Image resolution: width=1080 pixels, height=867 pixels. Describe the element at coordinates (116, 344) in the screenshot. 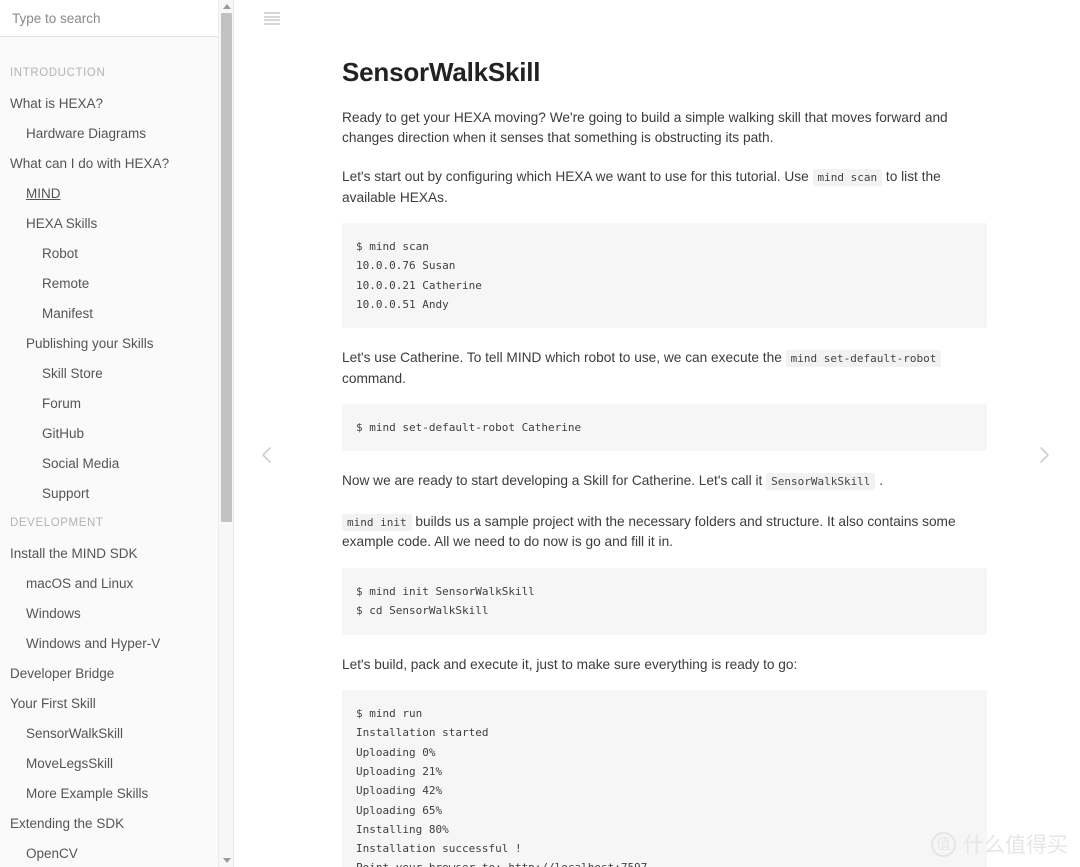

I see `sidebar-item-publishing-your-skills: Publishing your Skills` at that location.